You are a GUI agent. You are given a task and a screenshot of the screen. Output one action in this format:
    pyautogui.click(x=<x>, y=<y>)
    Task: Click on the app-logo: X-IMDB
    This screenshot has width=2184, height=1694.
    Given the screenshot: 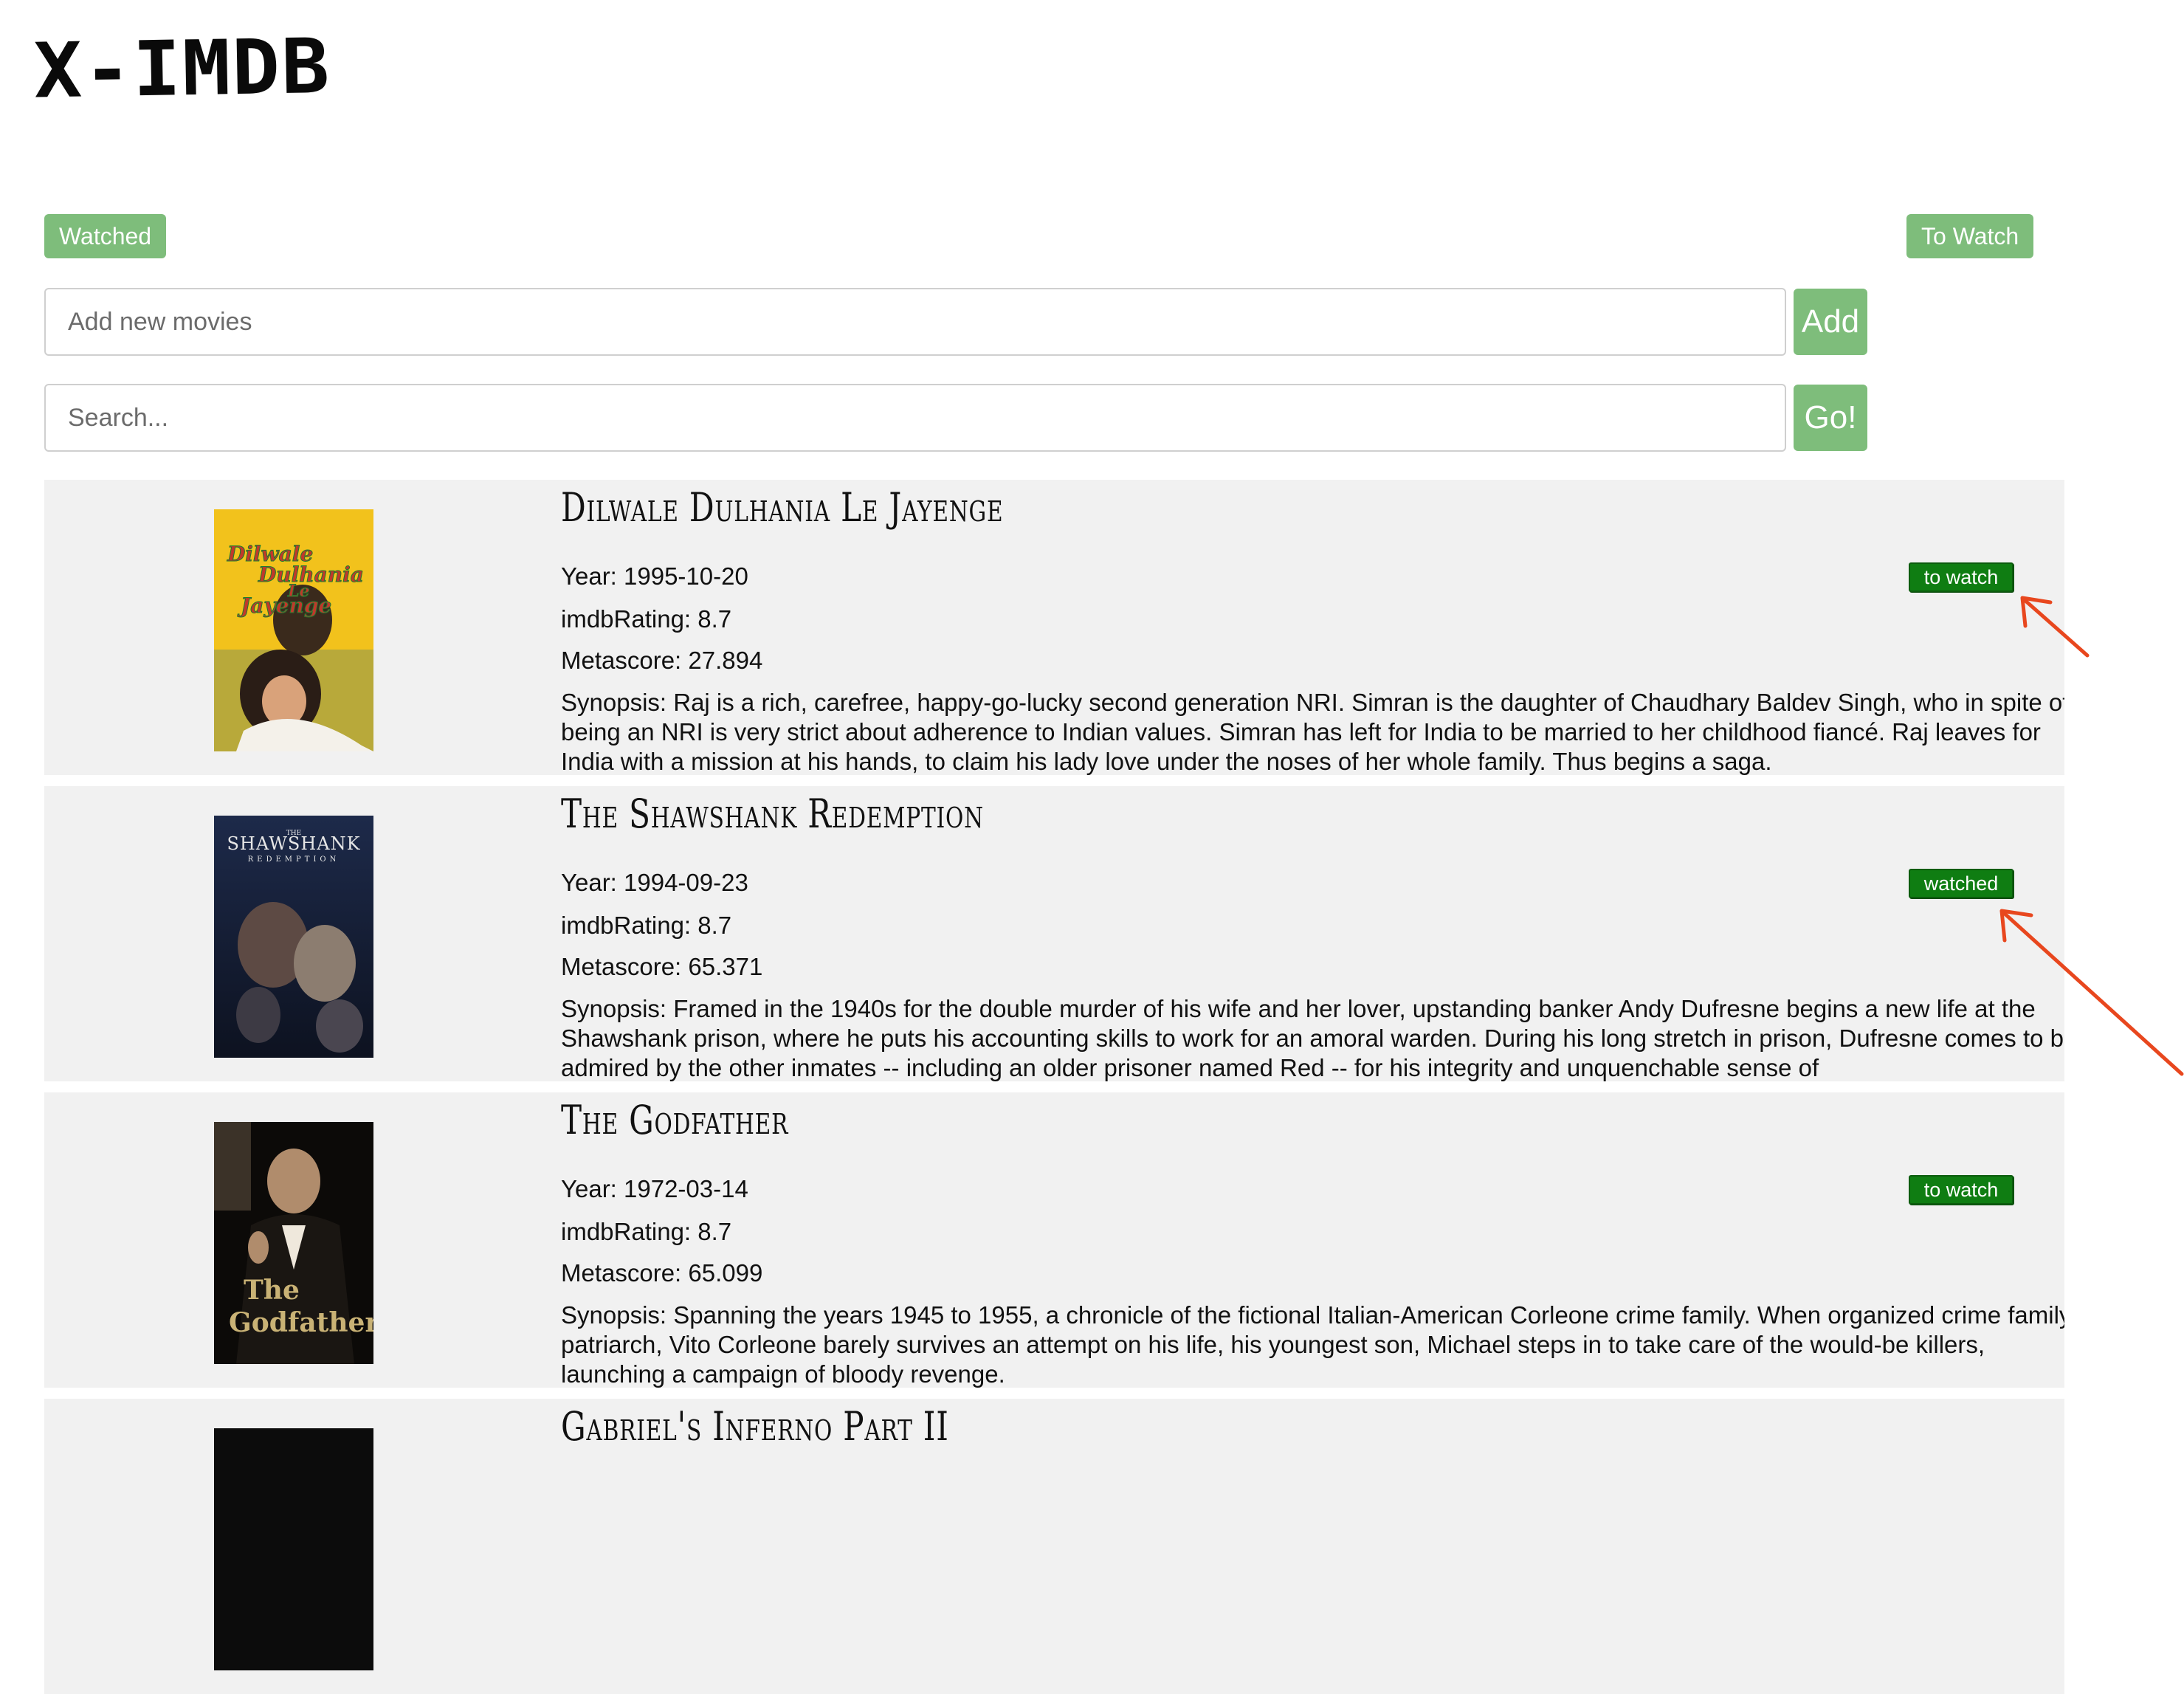 What is the action you would take?
    pyautogui.click(x=182, y=69)
    